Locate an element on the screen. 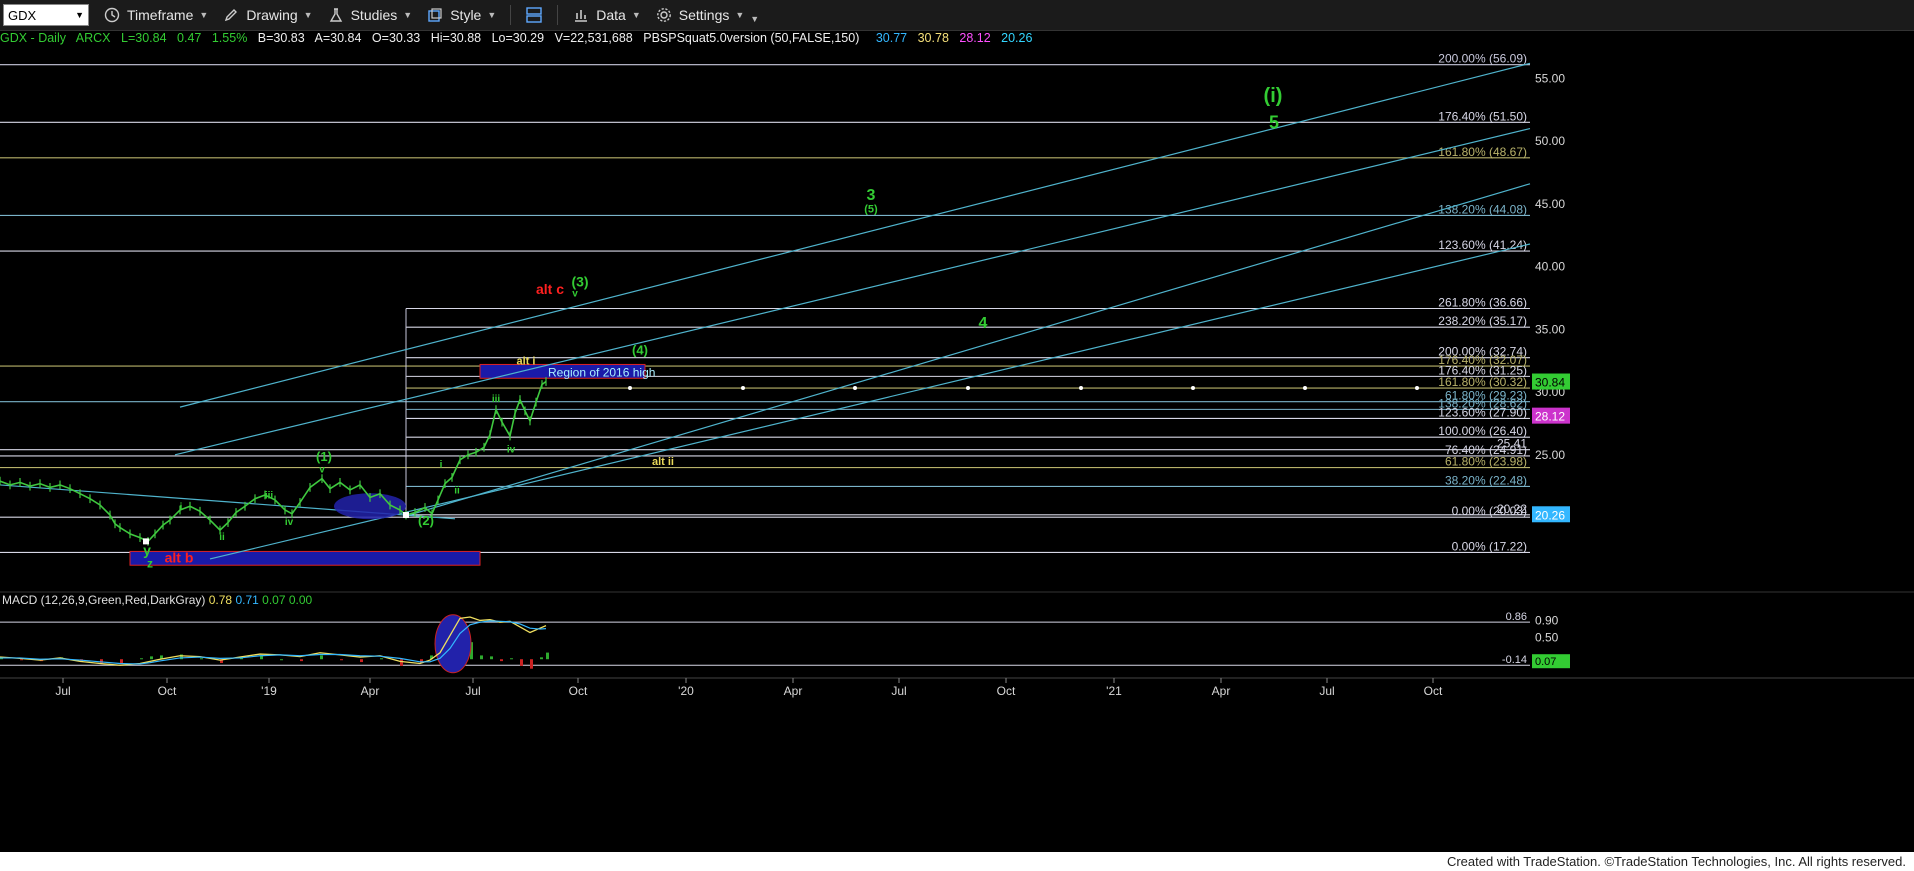 This screenshot has height=871, width=1914. study-value-tag-label: 28.12 is located at coordinates (1550, 417).